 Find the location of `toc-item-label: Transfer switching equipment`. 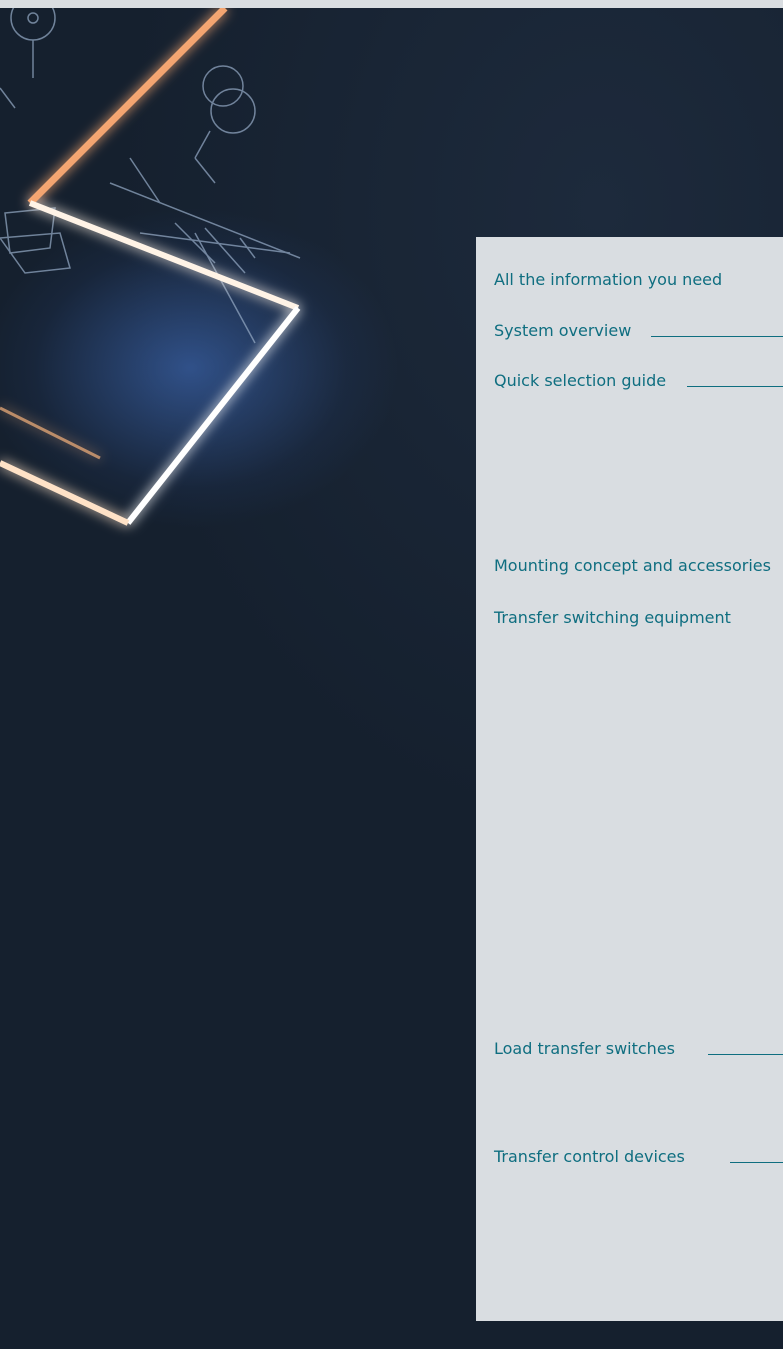

toc-item-label: Transfer switching equipment is located at coordinates (612, 617).